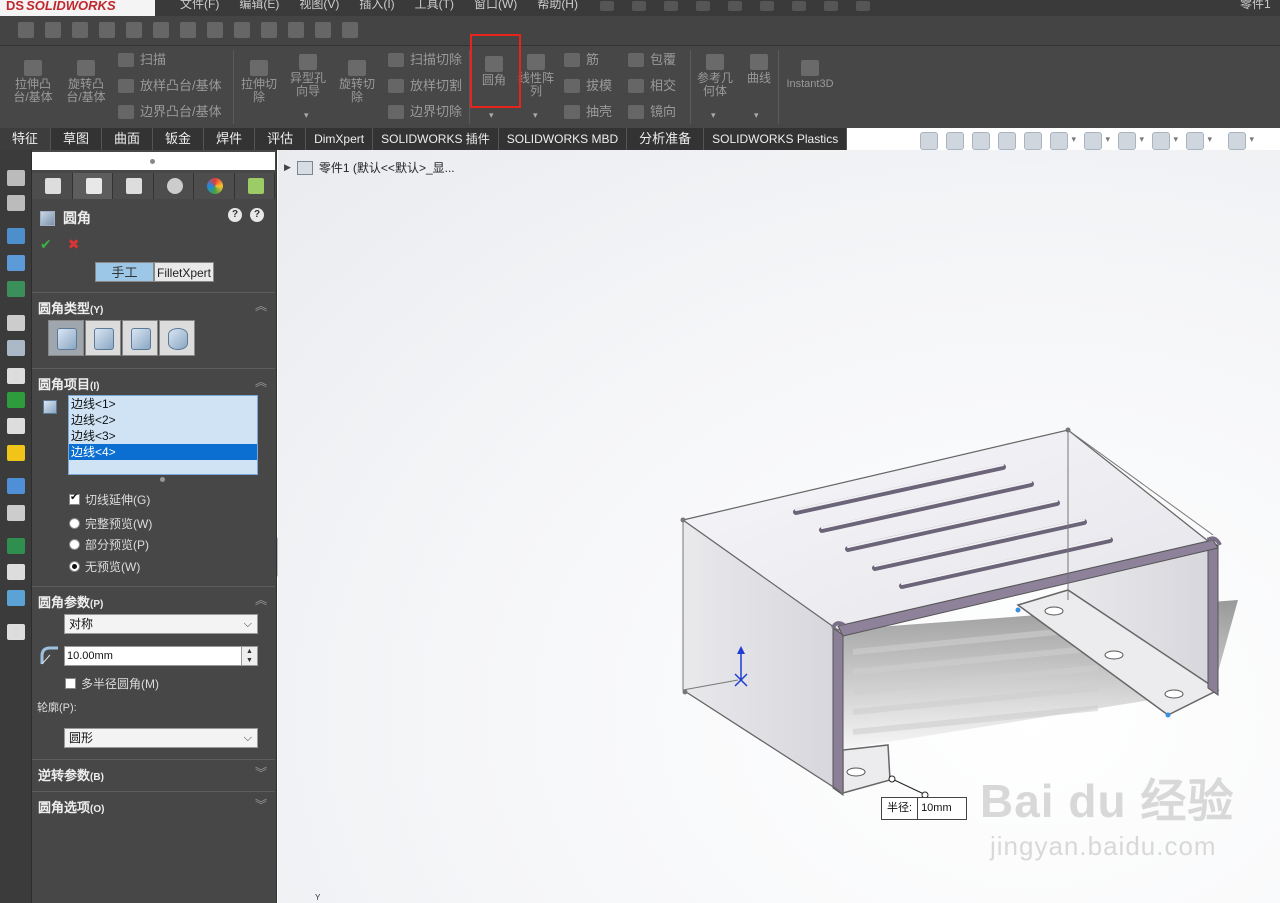 This screenshot has width=1280, height=903. What do you see at coordinates (66, 338) in the screenshot?
I see `constant-size-fillet-button` at bounding box center [66, 338].